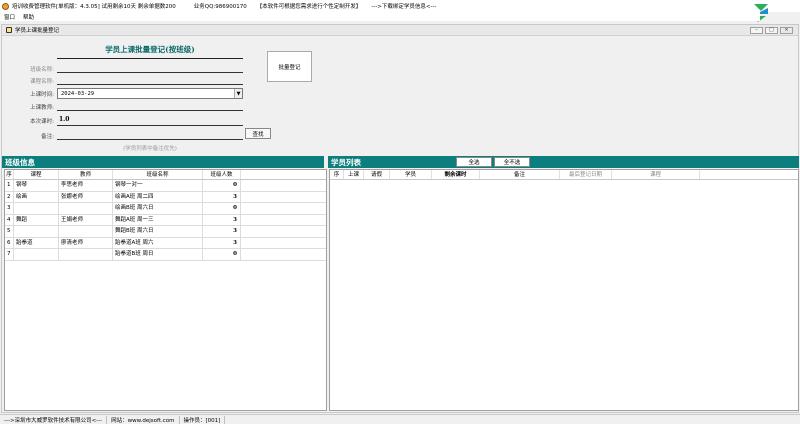 This screenshot has height=424, width=800. What do you see at coordinates (94, 7) in the screenshot?
I see `window-title: 培训收费管理软件[单机版：4.3.05] 试用剩余10天 剩余单据数200` at bounding box center [94, 7].